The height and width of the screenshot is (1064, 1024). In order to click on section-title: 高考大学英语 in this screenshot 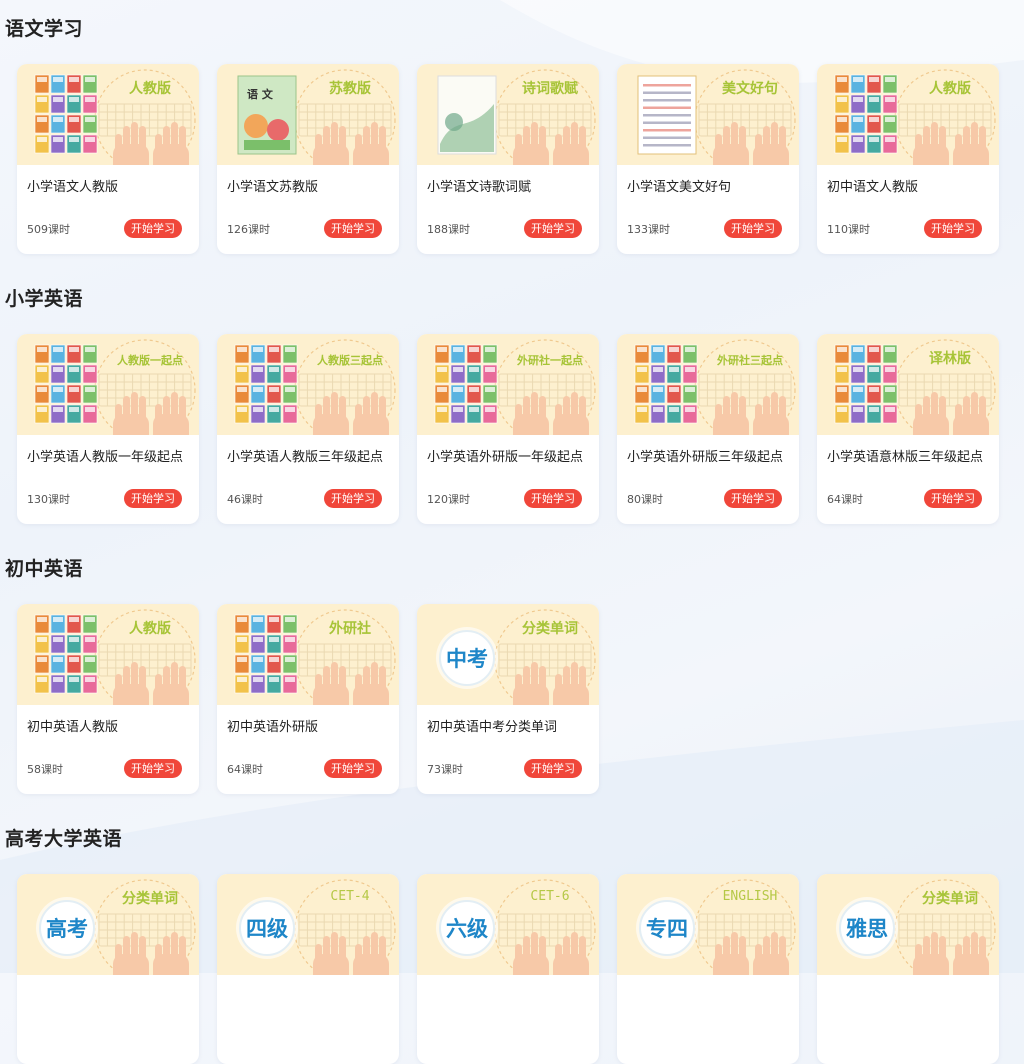, I will do `click(64, 839)`.